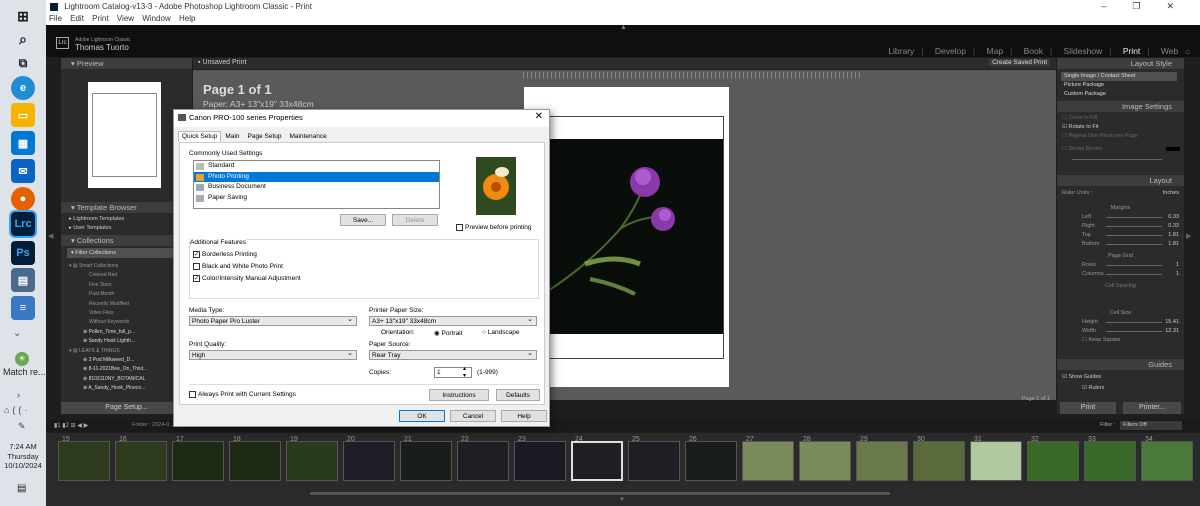  What do you see at coordinates (316, 198) in the screenshot?
I see `setting-paper-saving: Paper Saving` at bounding box center [316, 198].